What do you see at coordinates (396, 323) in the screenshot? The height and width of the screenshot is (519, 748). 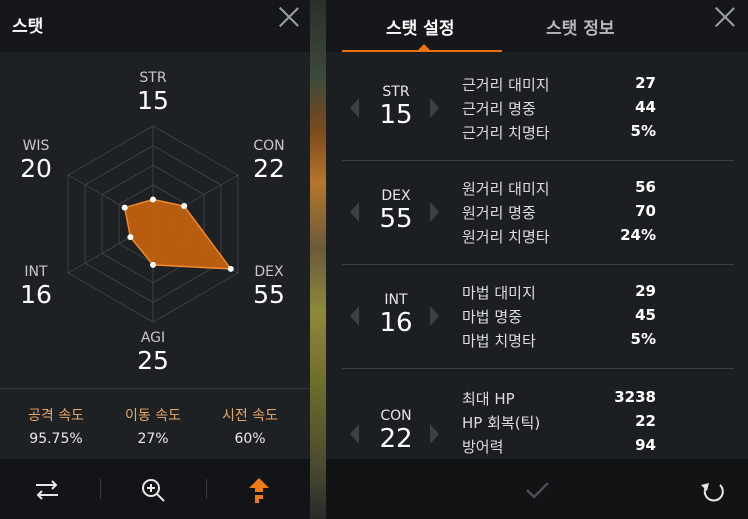 I see `stat-block-value: 16` at bounding box center [396, 323].